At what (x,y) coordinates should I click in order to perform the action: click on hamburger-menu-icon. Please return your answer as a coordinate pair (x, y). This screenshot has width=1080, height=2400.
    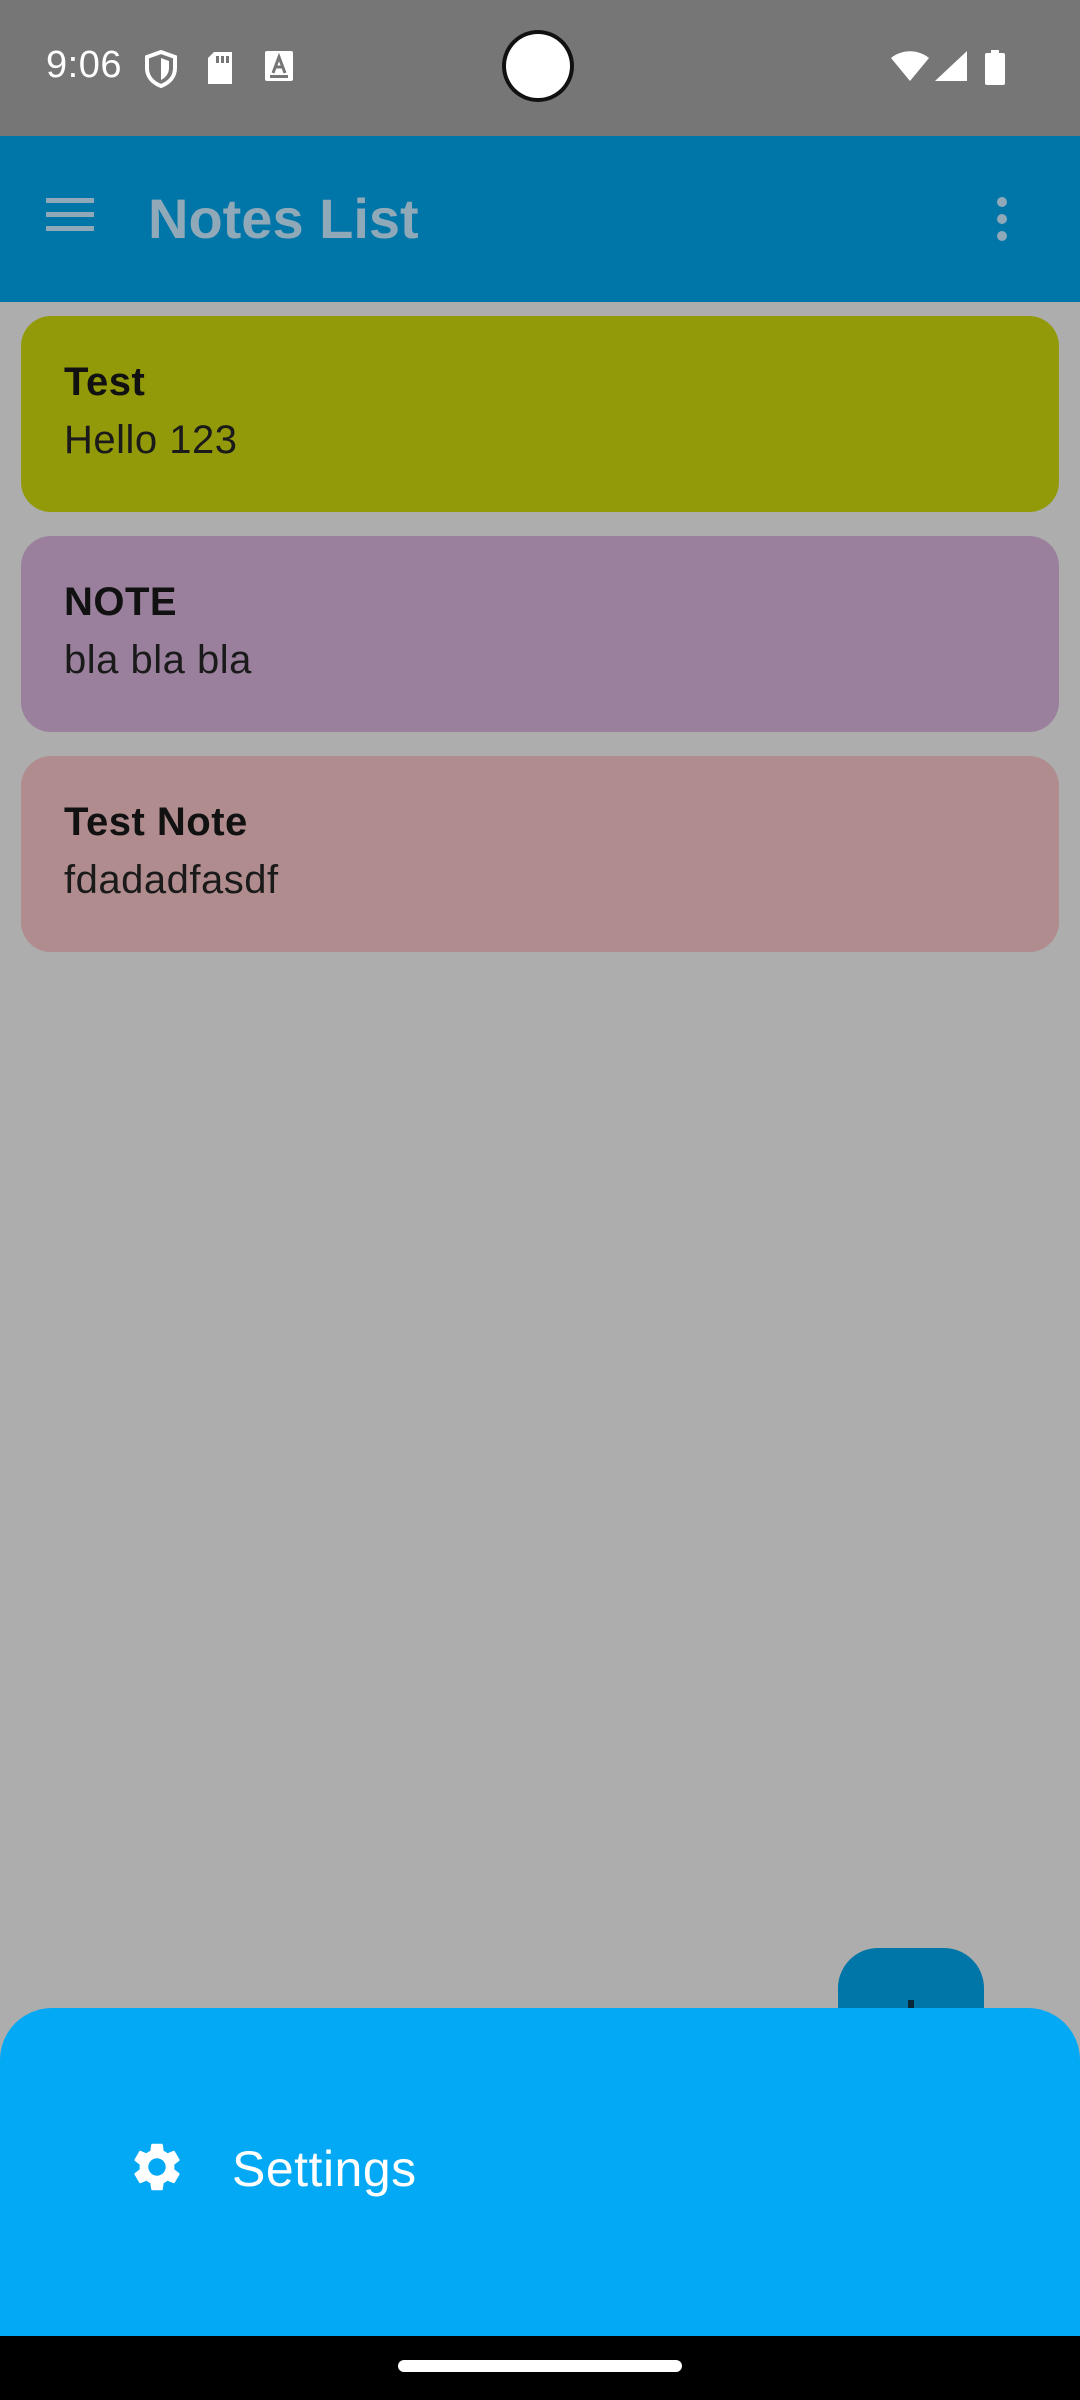
    Looking at the image, I should click on (74, 219).